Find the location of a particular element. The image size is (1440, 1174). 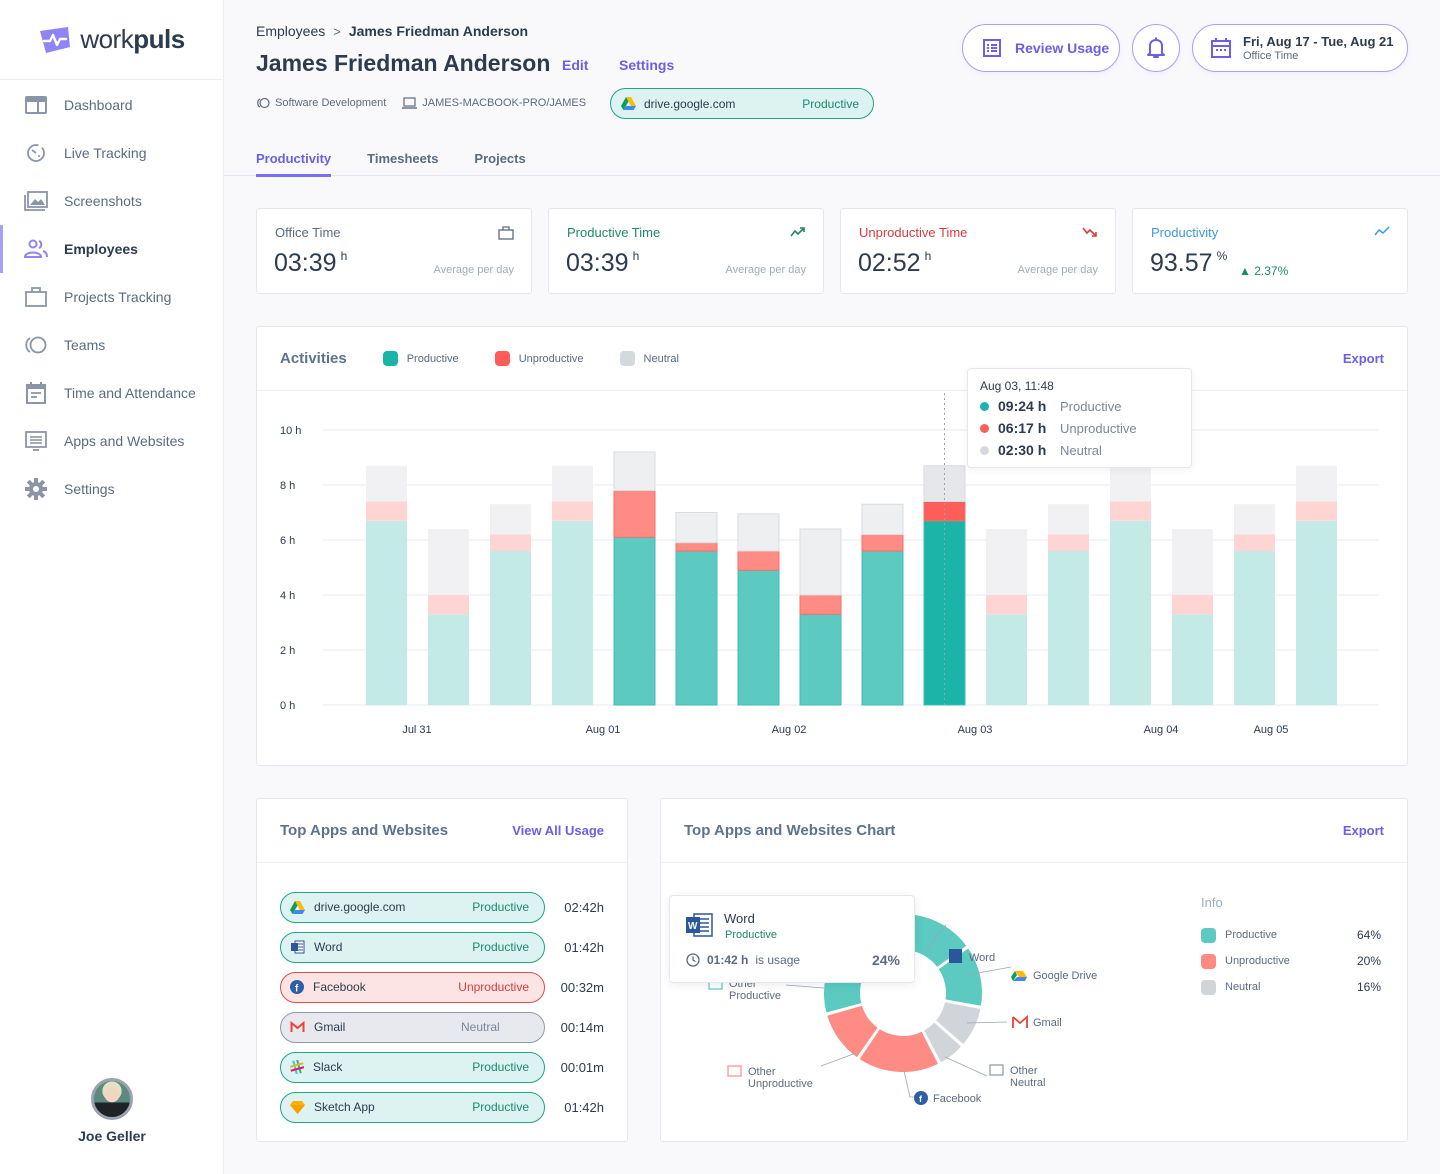

card-app-status: Productive is located at coordinates (751, 935).